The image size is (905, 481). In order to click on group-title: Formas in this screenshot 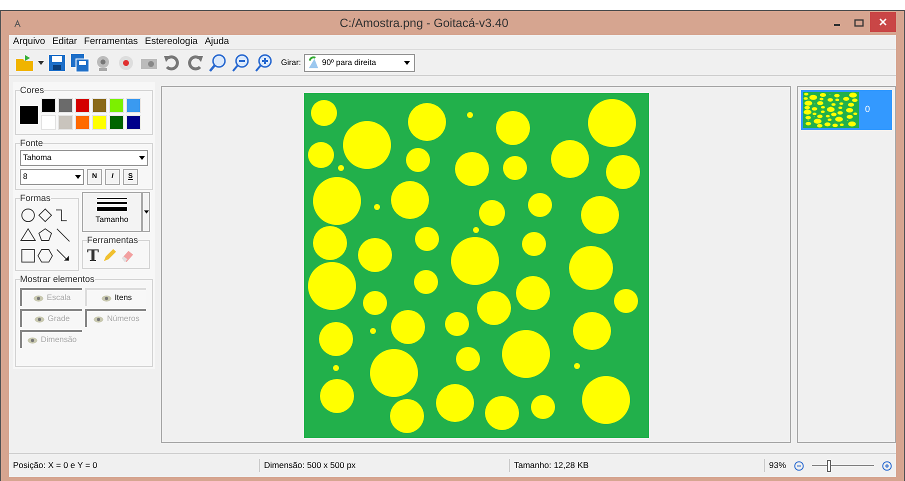, I will do `click(35, 198)`.